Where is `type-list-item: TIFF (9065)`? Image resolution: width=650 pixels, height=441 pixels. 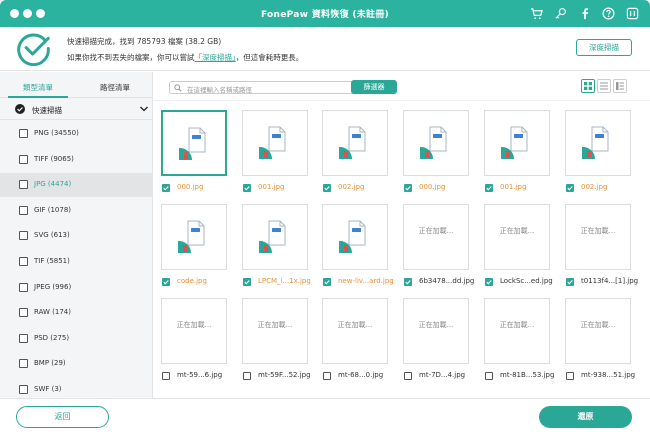
type-list-item: TIFF (9065) is located at coordinates (76, 160).